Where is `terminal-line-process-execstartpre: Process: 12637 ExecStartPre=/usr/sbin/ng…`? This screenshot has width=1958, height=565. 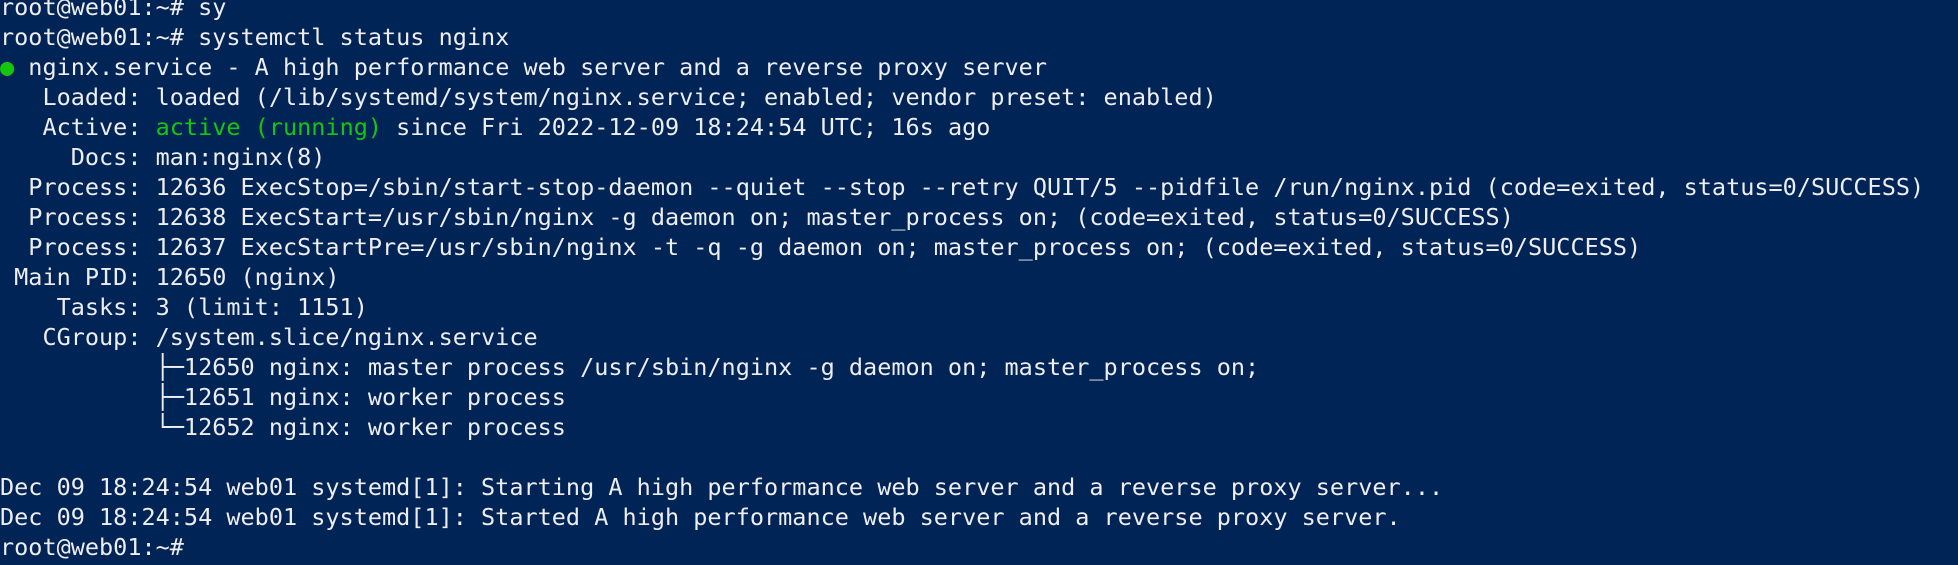 terminal-line-process-execstartpre: Process: 12637 ExecStartPre=/usr/sbin/ng… is located at coordinates (821, 247).